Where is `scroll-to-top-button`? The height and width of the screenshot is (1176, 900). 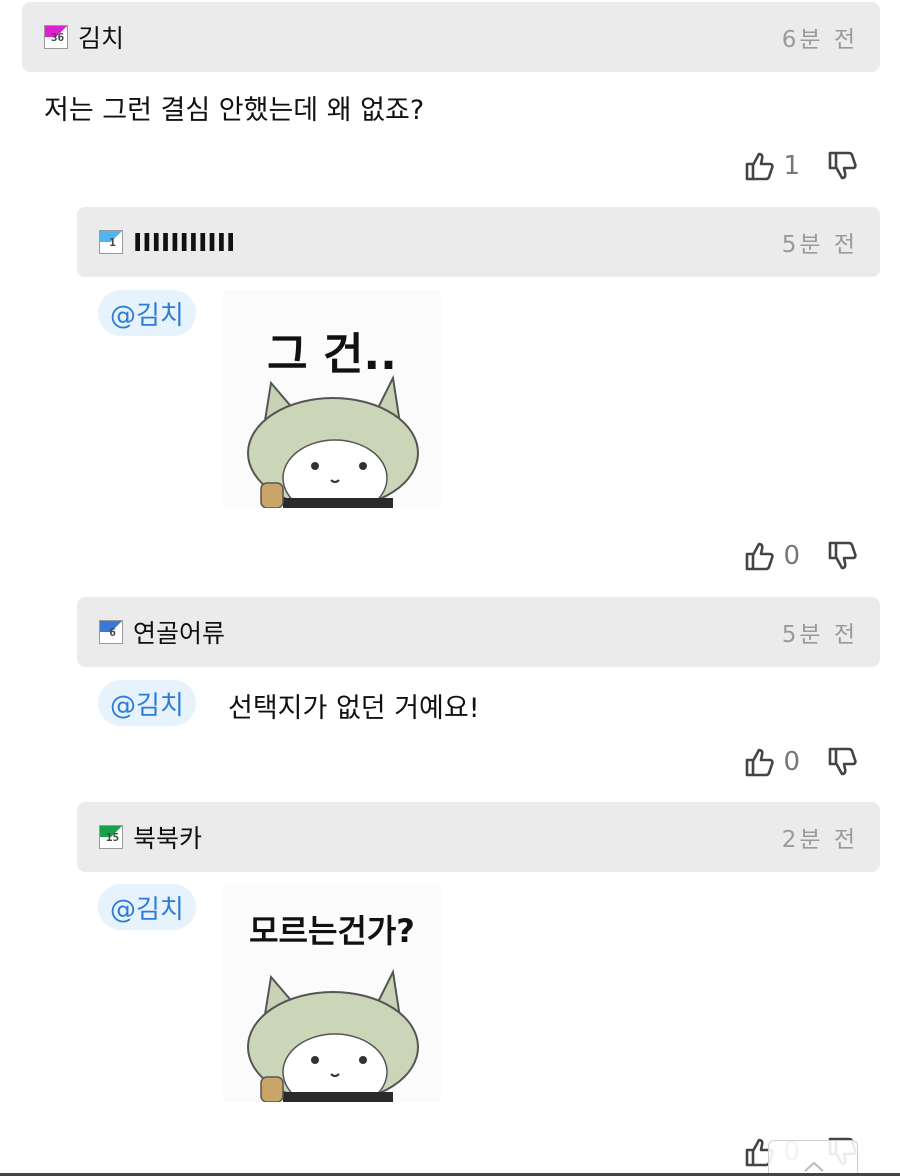 scroll-to-top-button is located at coordinates (813, 1158).